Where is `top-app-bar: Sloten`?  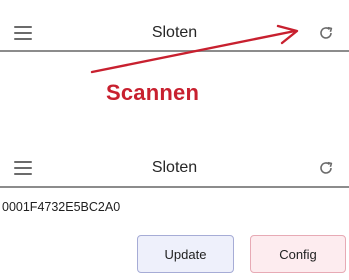
top-app-bar: Sloten is located at coordinates (174, 34).